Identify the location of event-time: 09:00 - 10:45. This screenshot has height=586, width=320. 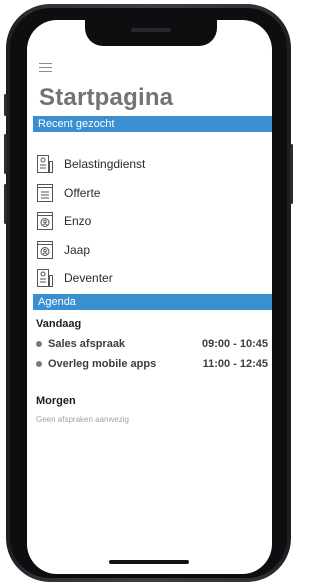
(234, 344).